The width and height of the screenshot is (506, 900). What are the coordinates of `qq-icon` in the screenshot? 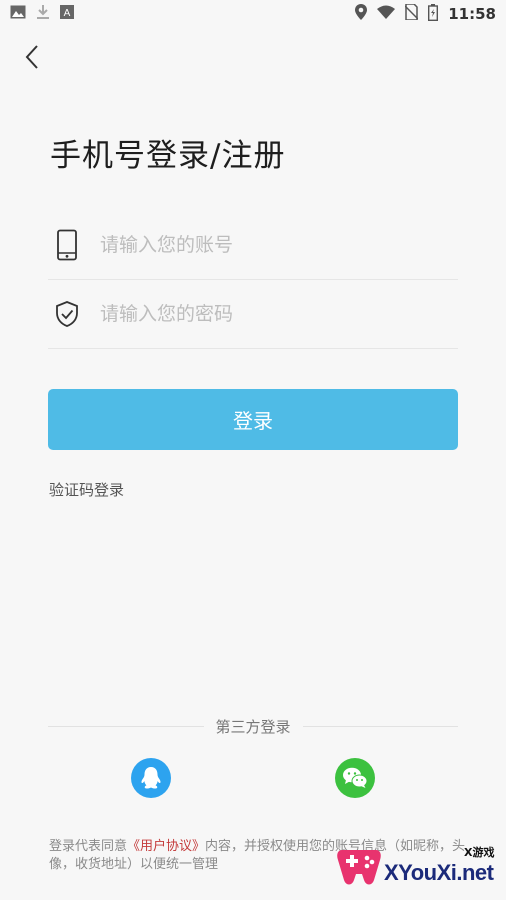 It's located at (151, 778).